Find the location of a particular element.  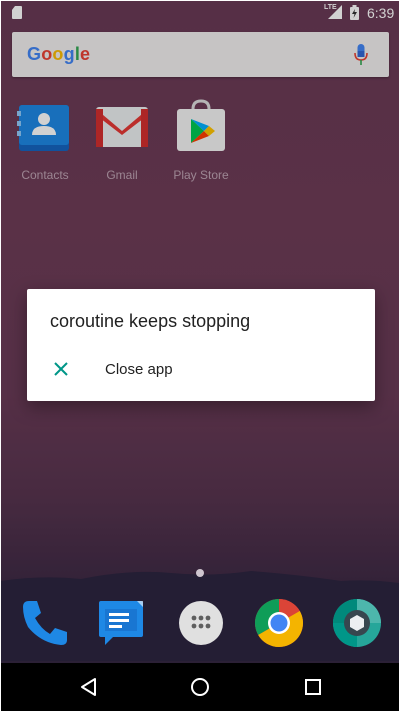

recents-icon is located at coordinates (313, 687).